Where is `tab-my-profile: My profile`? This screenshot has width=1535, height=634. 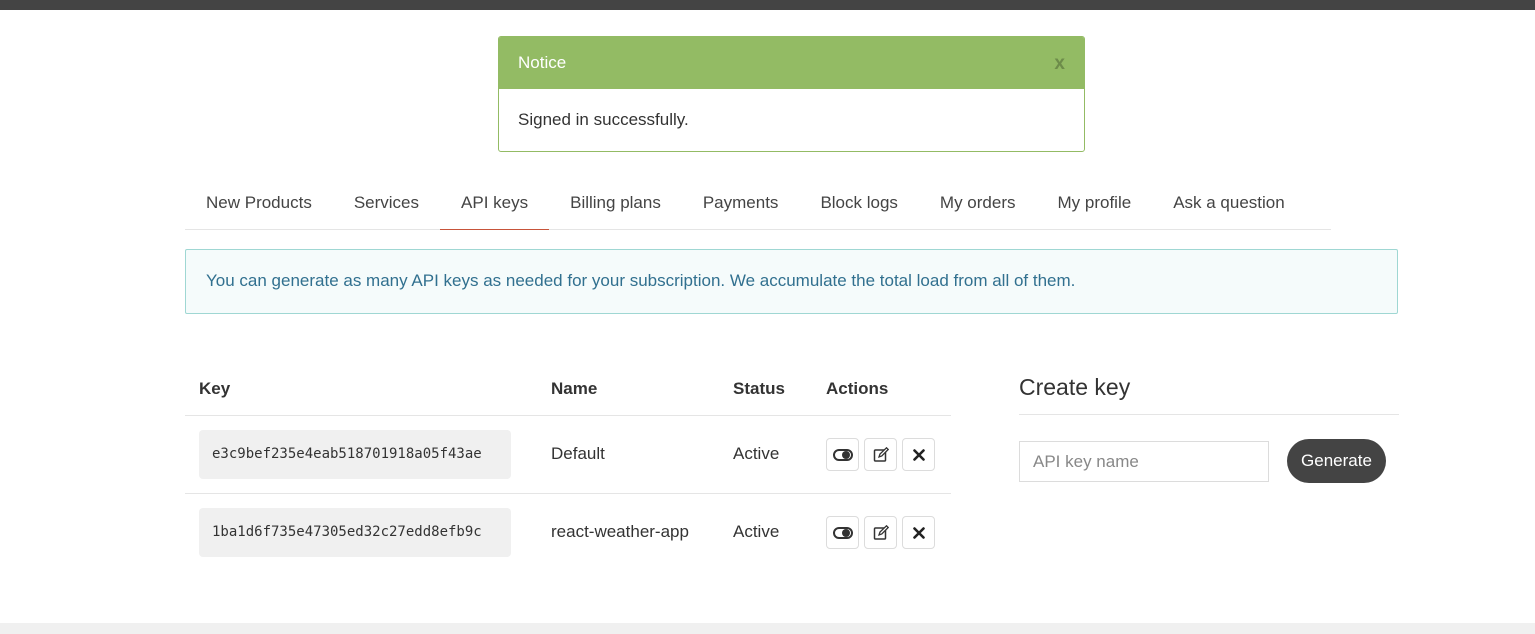
tab-my-profile: My profile is located at coordinates (1095, 205).